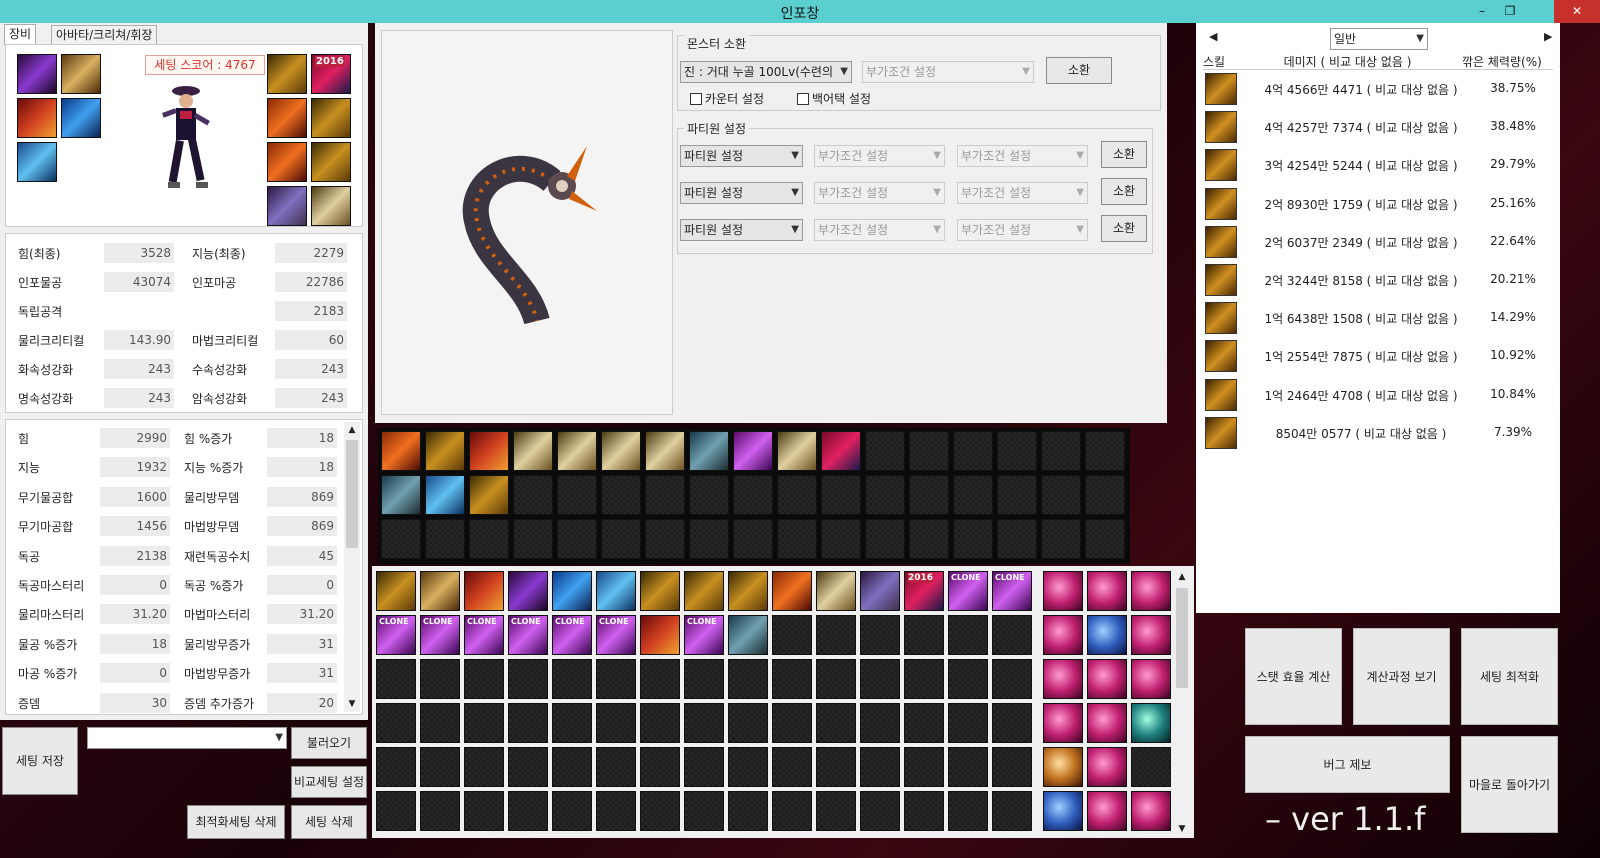 The image size is (1600, 858). What do you see at coordinates (352, 704) in the screenshot?
I see `scroll-down-icon: ▼` at bounding box center [352, 704].